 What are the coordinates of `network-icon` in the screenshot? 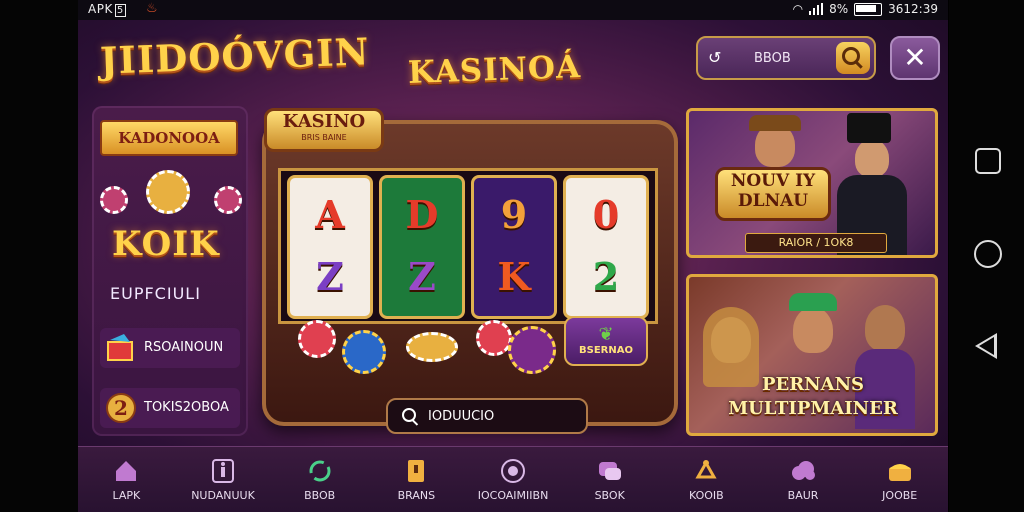 It's located at (706, 469).